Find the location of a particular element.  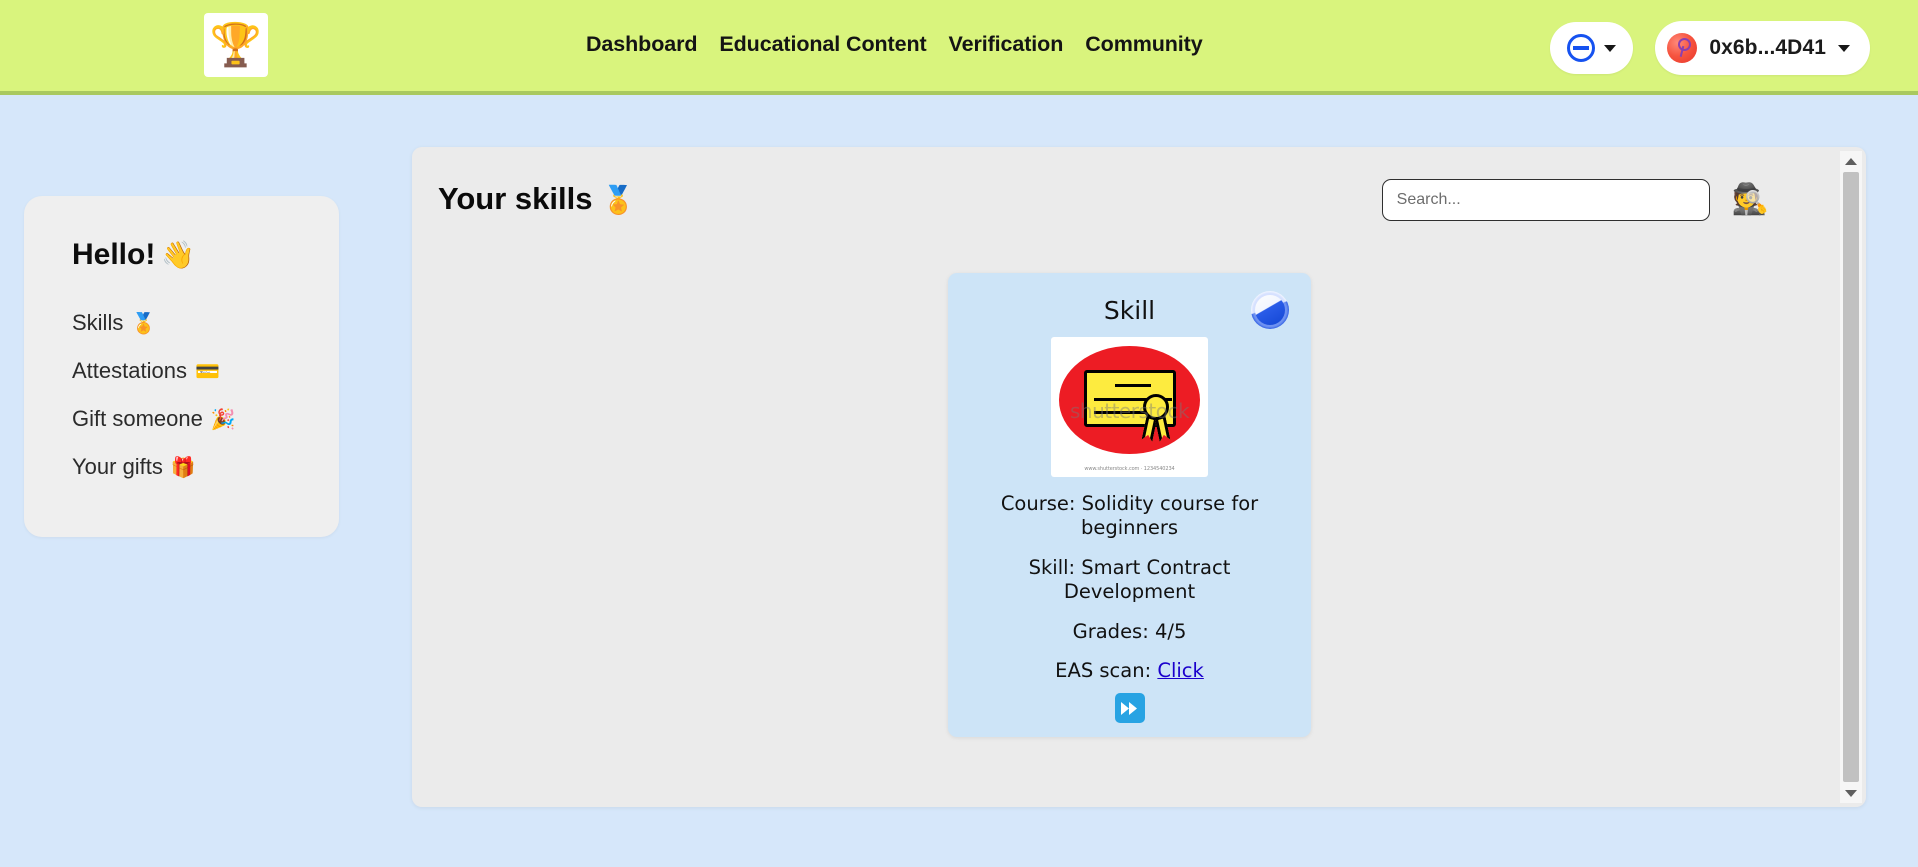

page-title: Your skills 🏅 is located at coordinates (536, 199).